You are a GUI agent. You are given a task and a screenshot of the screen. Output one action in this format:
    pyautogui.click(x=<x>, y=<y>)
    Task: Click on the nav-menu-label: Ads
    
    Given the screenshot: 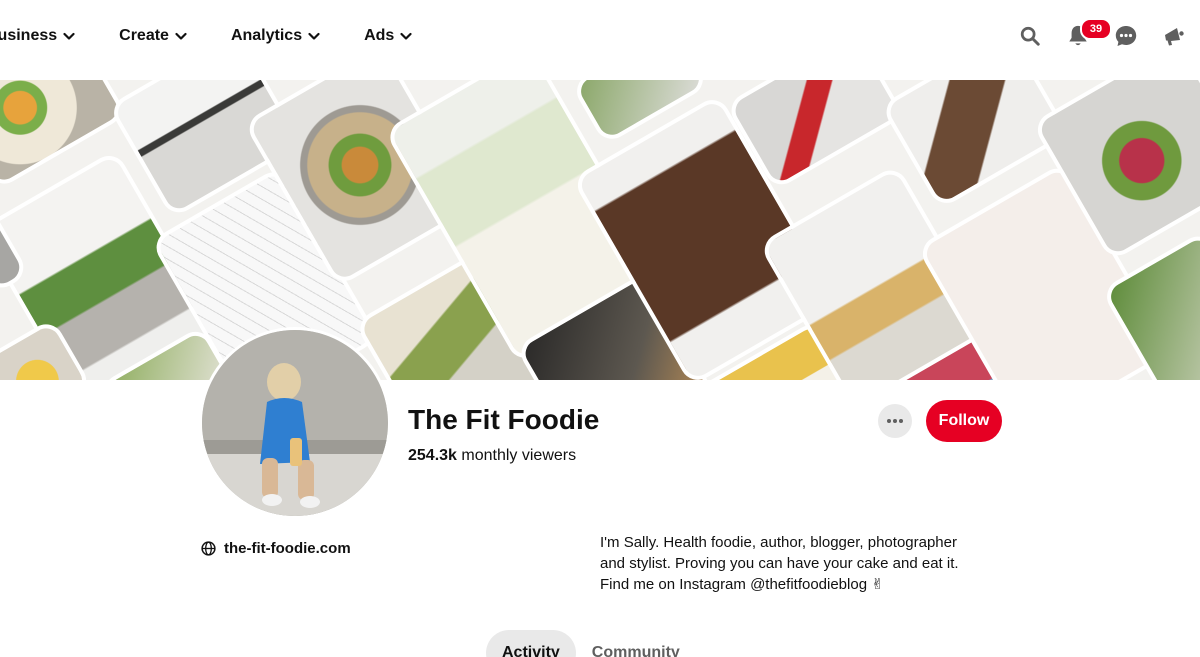 What is the action you would take?
    pyautogui.click(x=379, y=35)
    